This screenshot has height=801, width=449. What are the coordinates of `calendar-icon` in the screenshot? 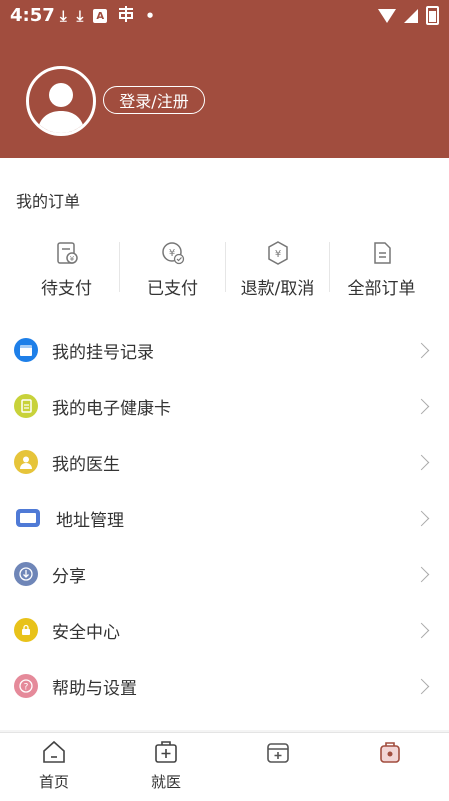 It's located at (26, 350).